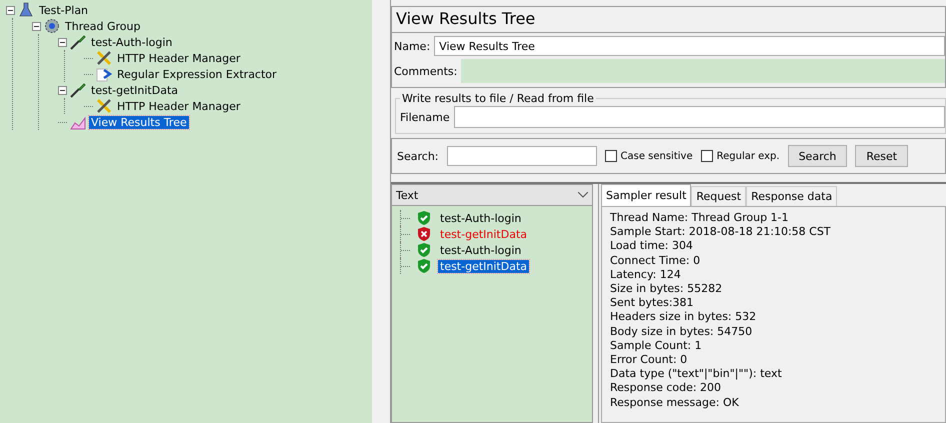  I want to click on tree-item: Regular Expression Extractor, so click(197, 74).